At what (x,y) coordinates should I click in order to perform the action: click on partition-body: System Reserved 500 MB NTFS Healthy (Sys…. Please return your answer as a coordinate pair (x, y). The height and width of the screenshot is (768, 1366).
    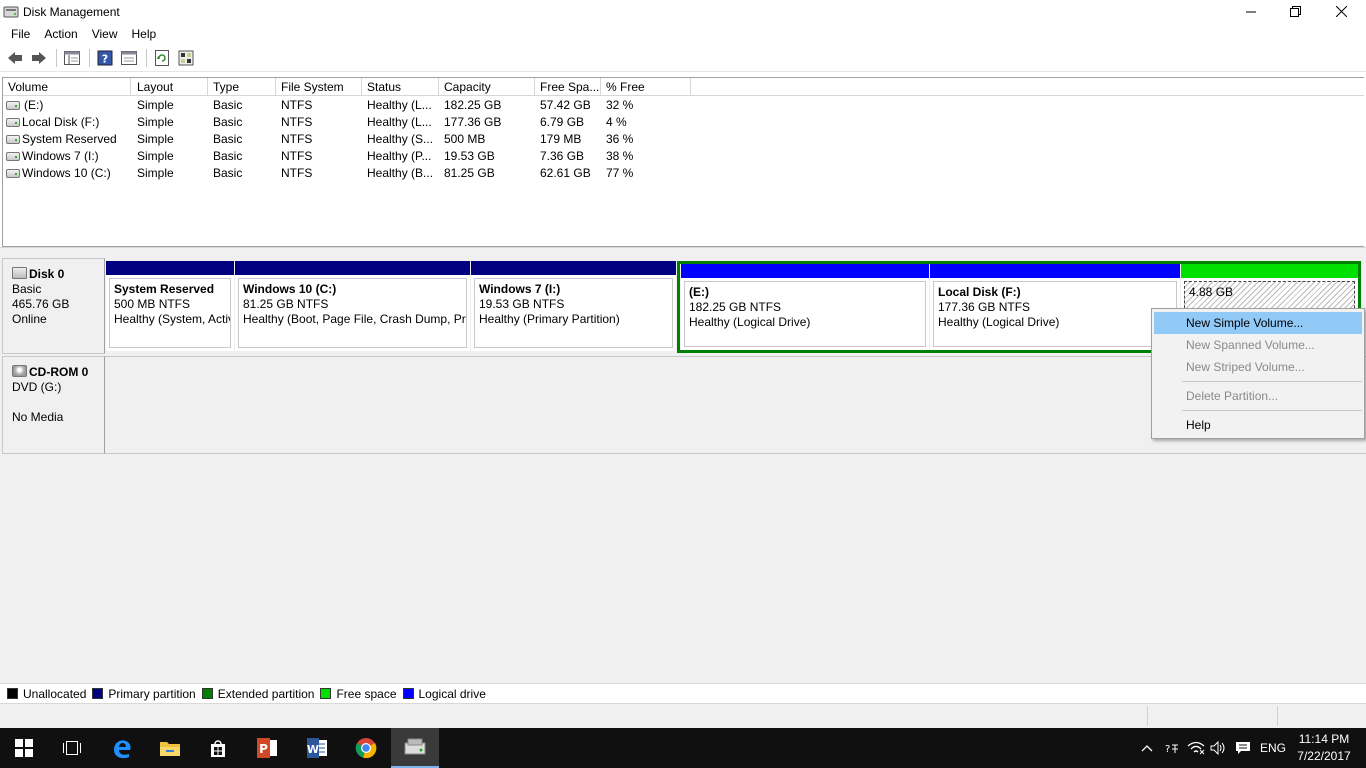
    Looking at the image, I should click on (170, 313).